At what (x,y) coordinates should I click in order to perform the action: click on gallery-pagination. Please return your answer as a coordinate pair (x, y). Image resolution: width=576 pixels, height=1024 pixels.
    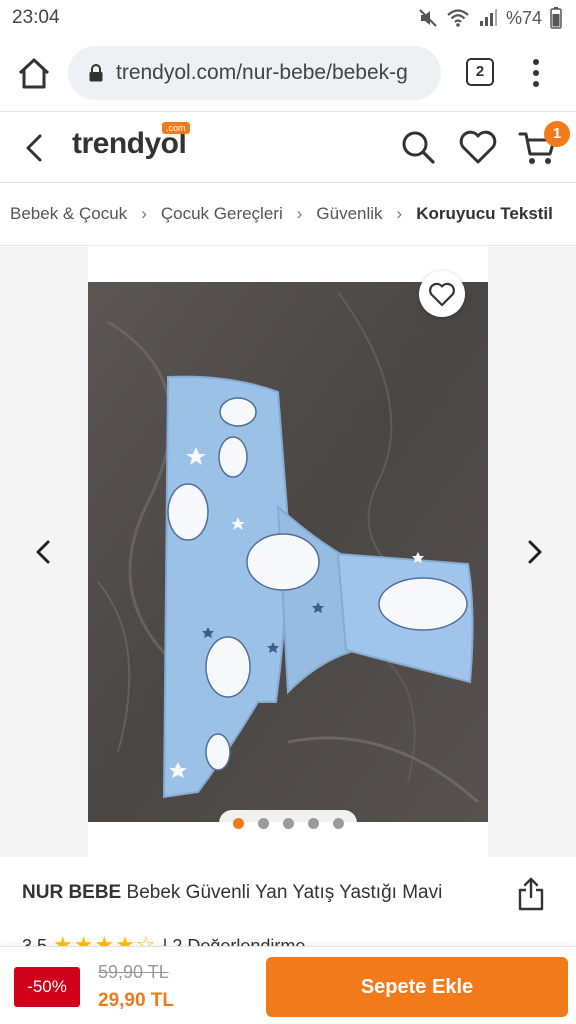
    Looking at the image, I should click on (288, 823).